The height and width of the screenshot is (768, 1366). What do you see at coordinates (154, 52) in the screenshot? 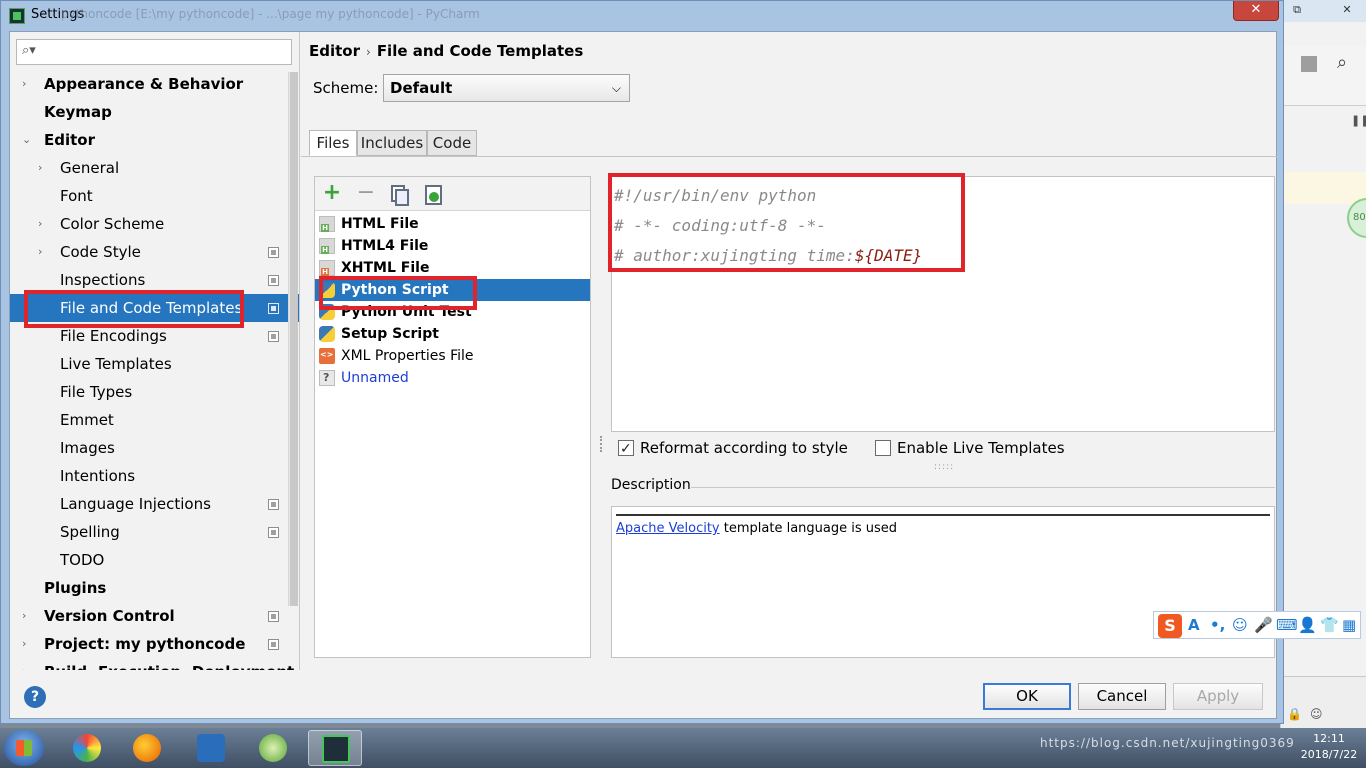
I see `search-input: ⌕▾` at bounding box center [154, 52].